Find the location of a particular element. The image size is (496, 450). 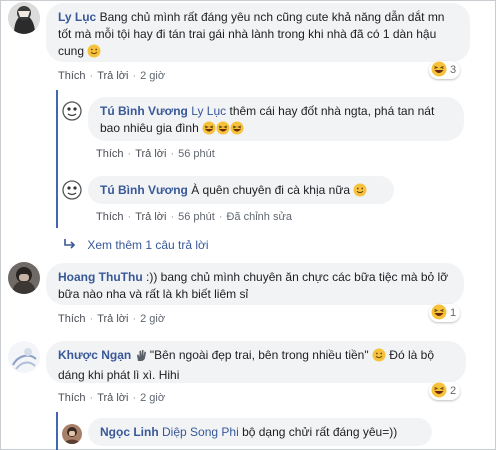

mentioned-user: Diệp Song Phi is located at coordinates (200, 432).